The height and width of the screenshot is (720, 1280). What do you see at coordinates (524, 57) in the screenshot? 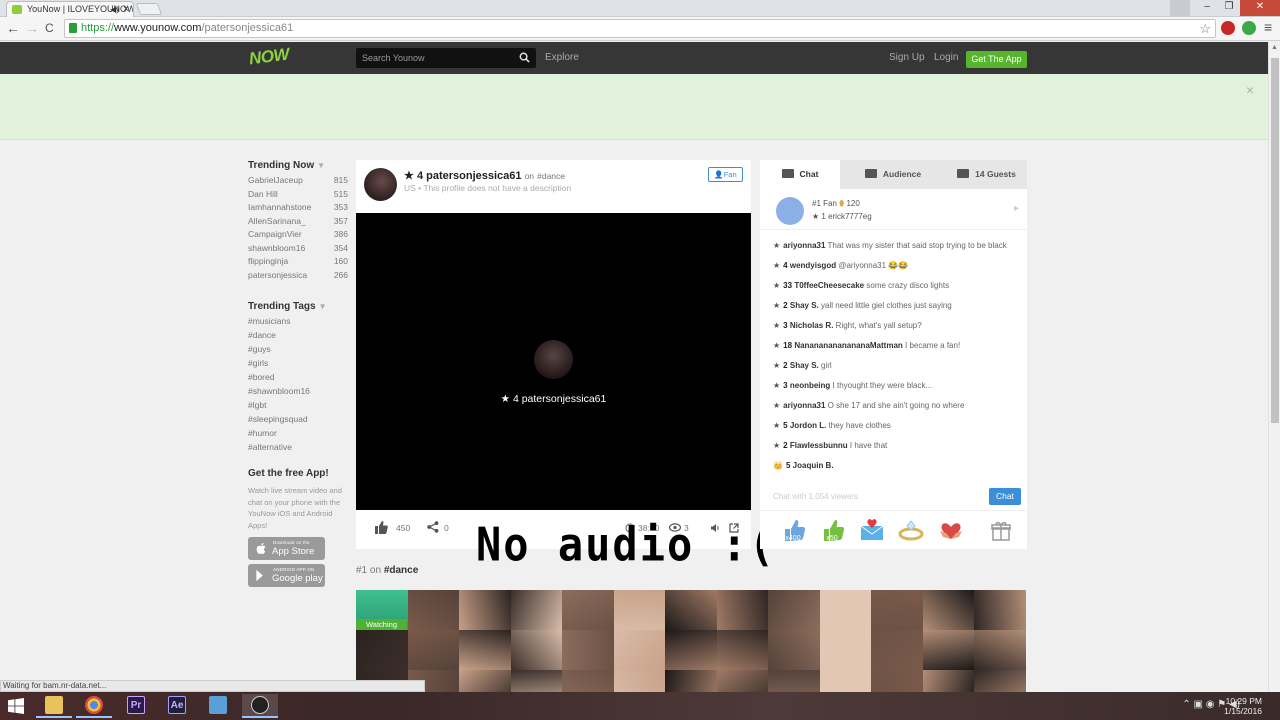
I see `search-icon` at bounding box center [524, 57].